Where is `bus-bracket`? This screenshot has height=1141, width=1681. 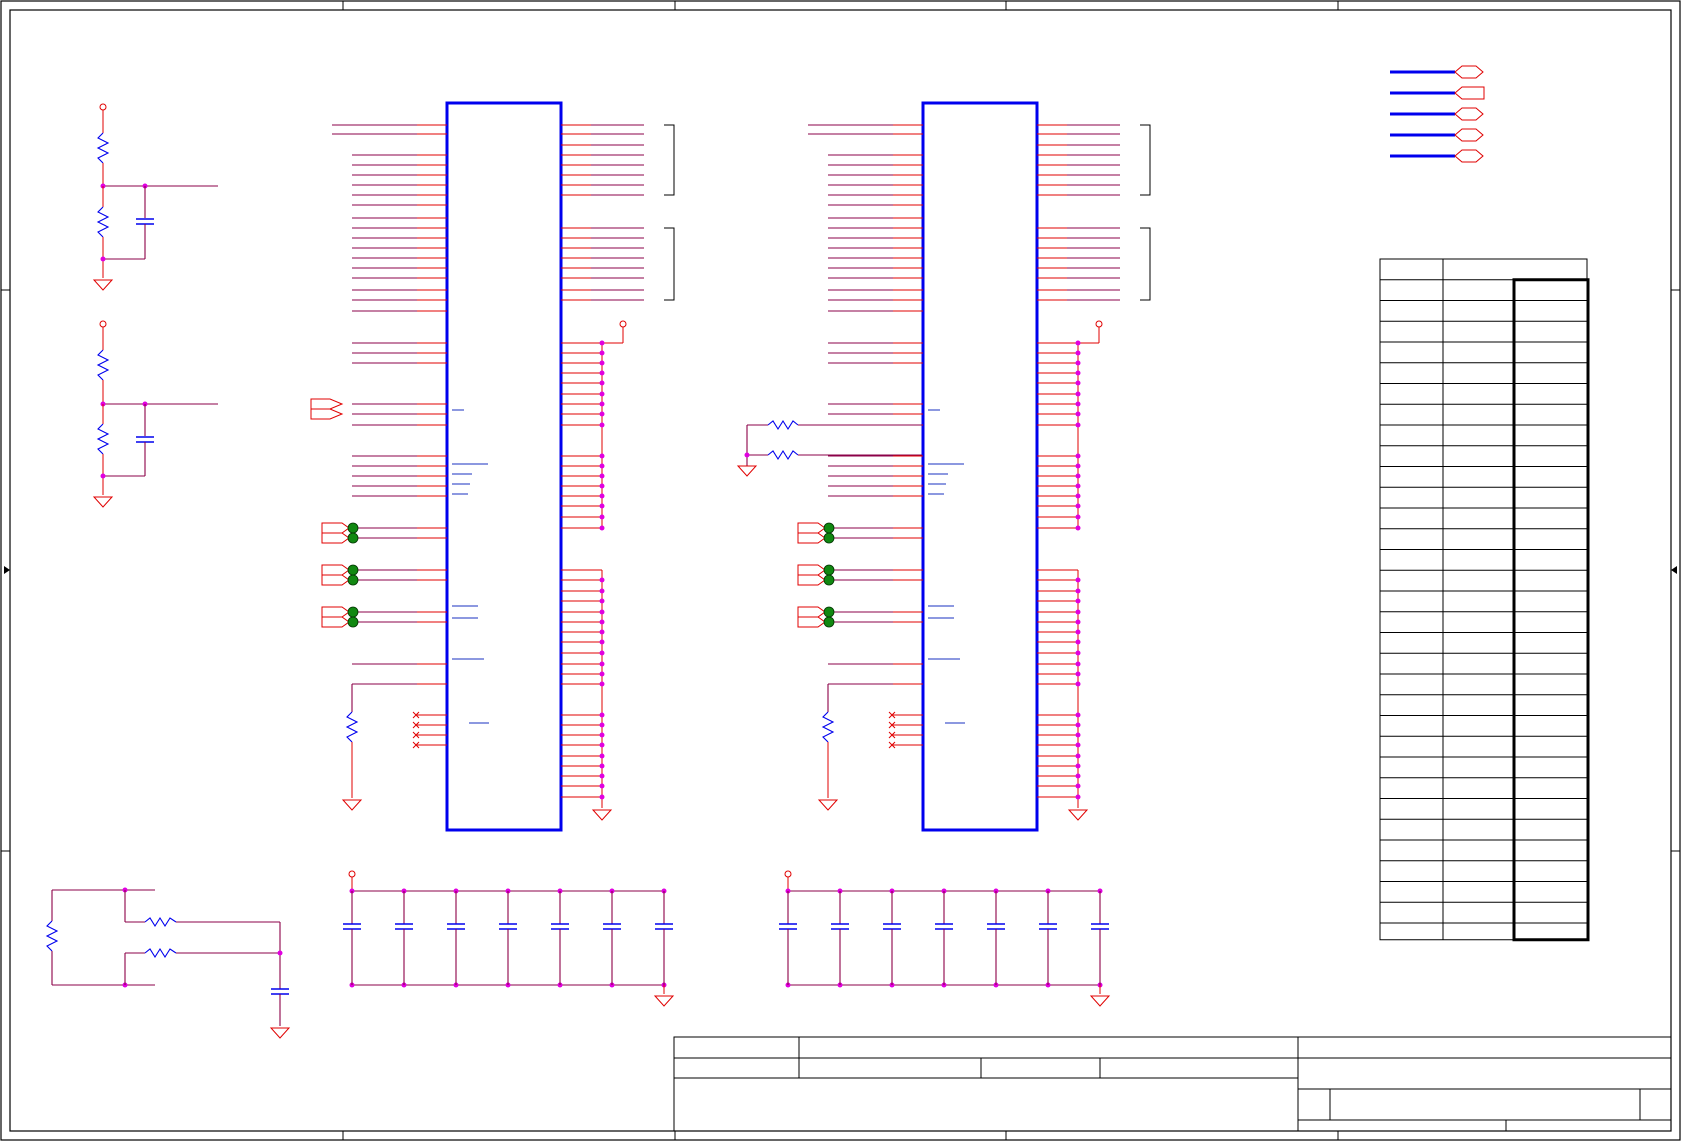
bus-bracket is located at coordinates (669, 264).